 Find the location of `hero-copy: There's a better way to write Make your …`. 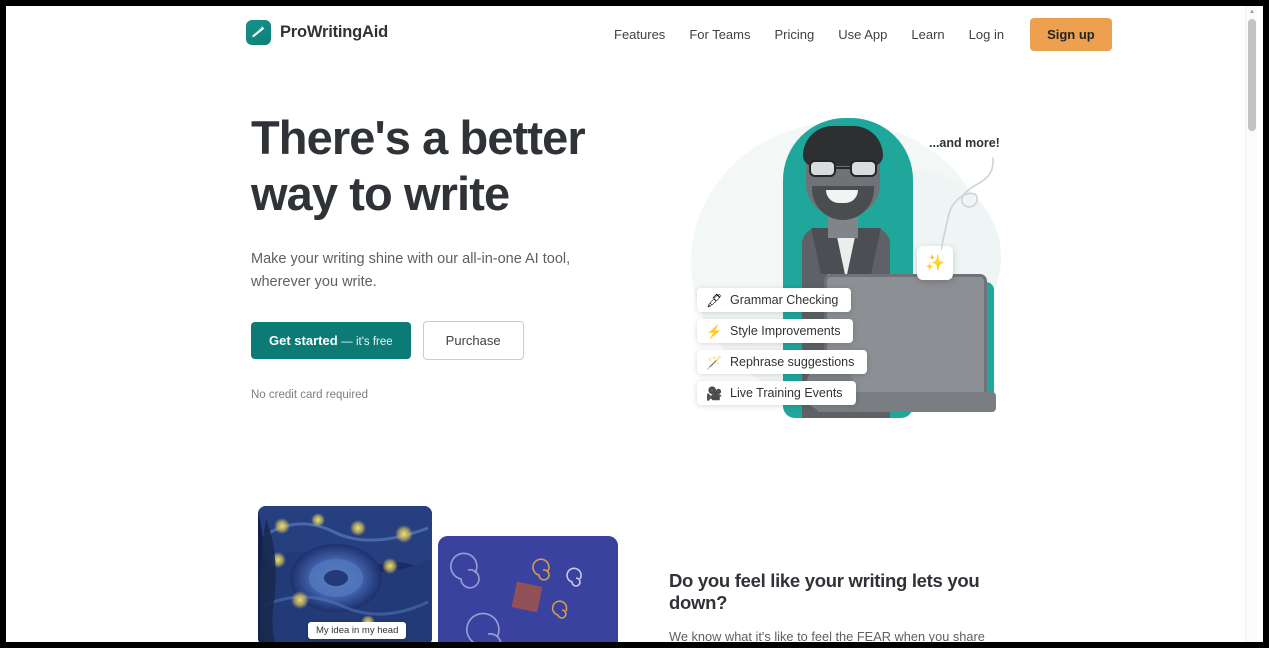

hero-copy: There's a better way to write Make your … is located at coordinates (451, 255).